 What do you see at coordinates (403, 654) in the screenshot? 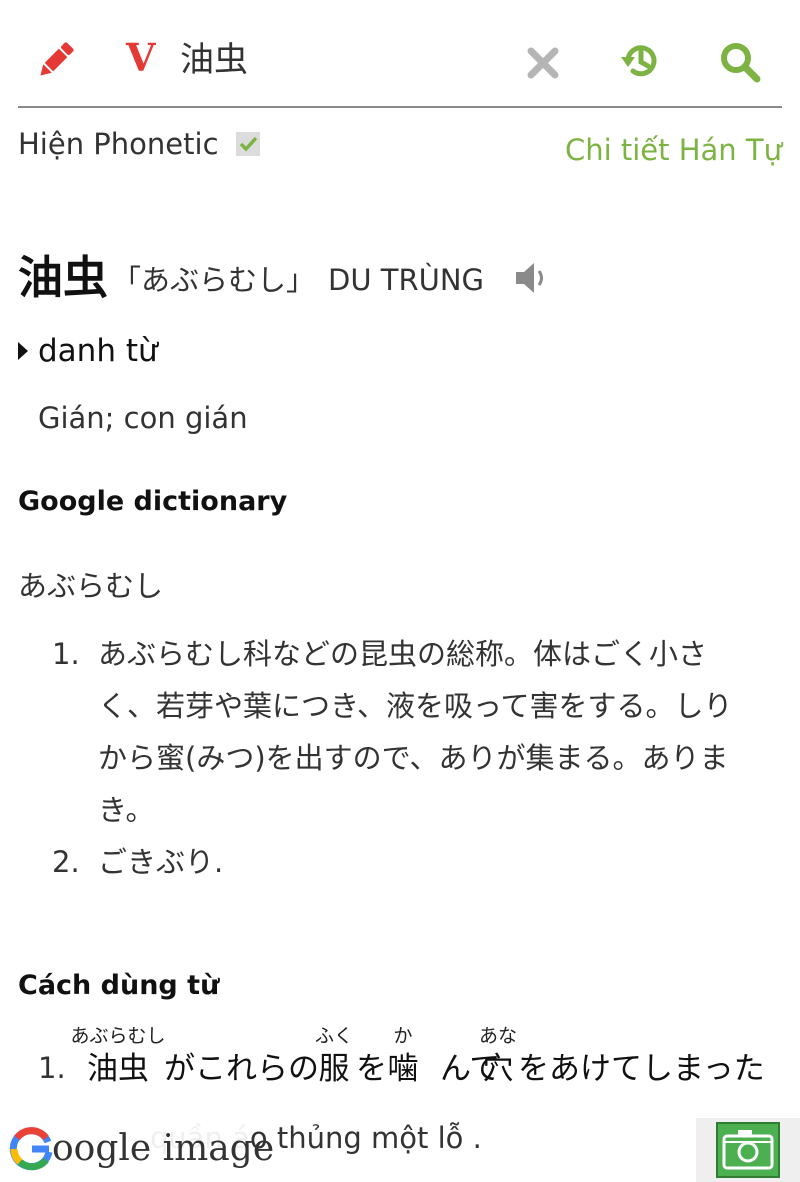
I see `definition-line: あぶらむし科などの昆虫の総称。体はごく小さ` at bounding box center [403, 654].